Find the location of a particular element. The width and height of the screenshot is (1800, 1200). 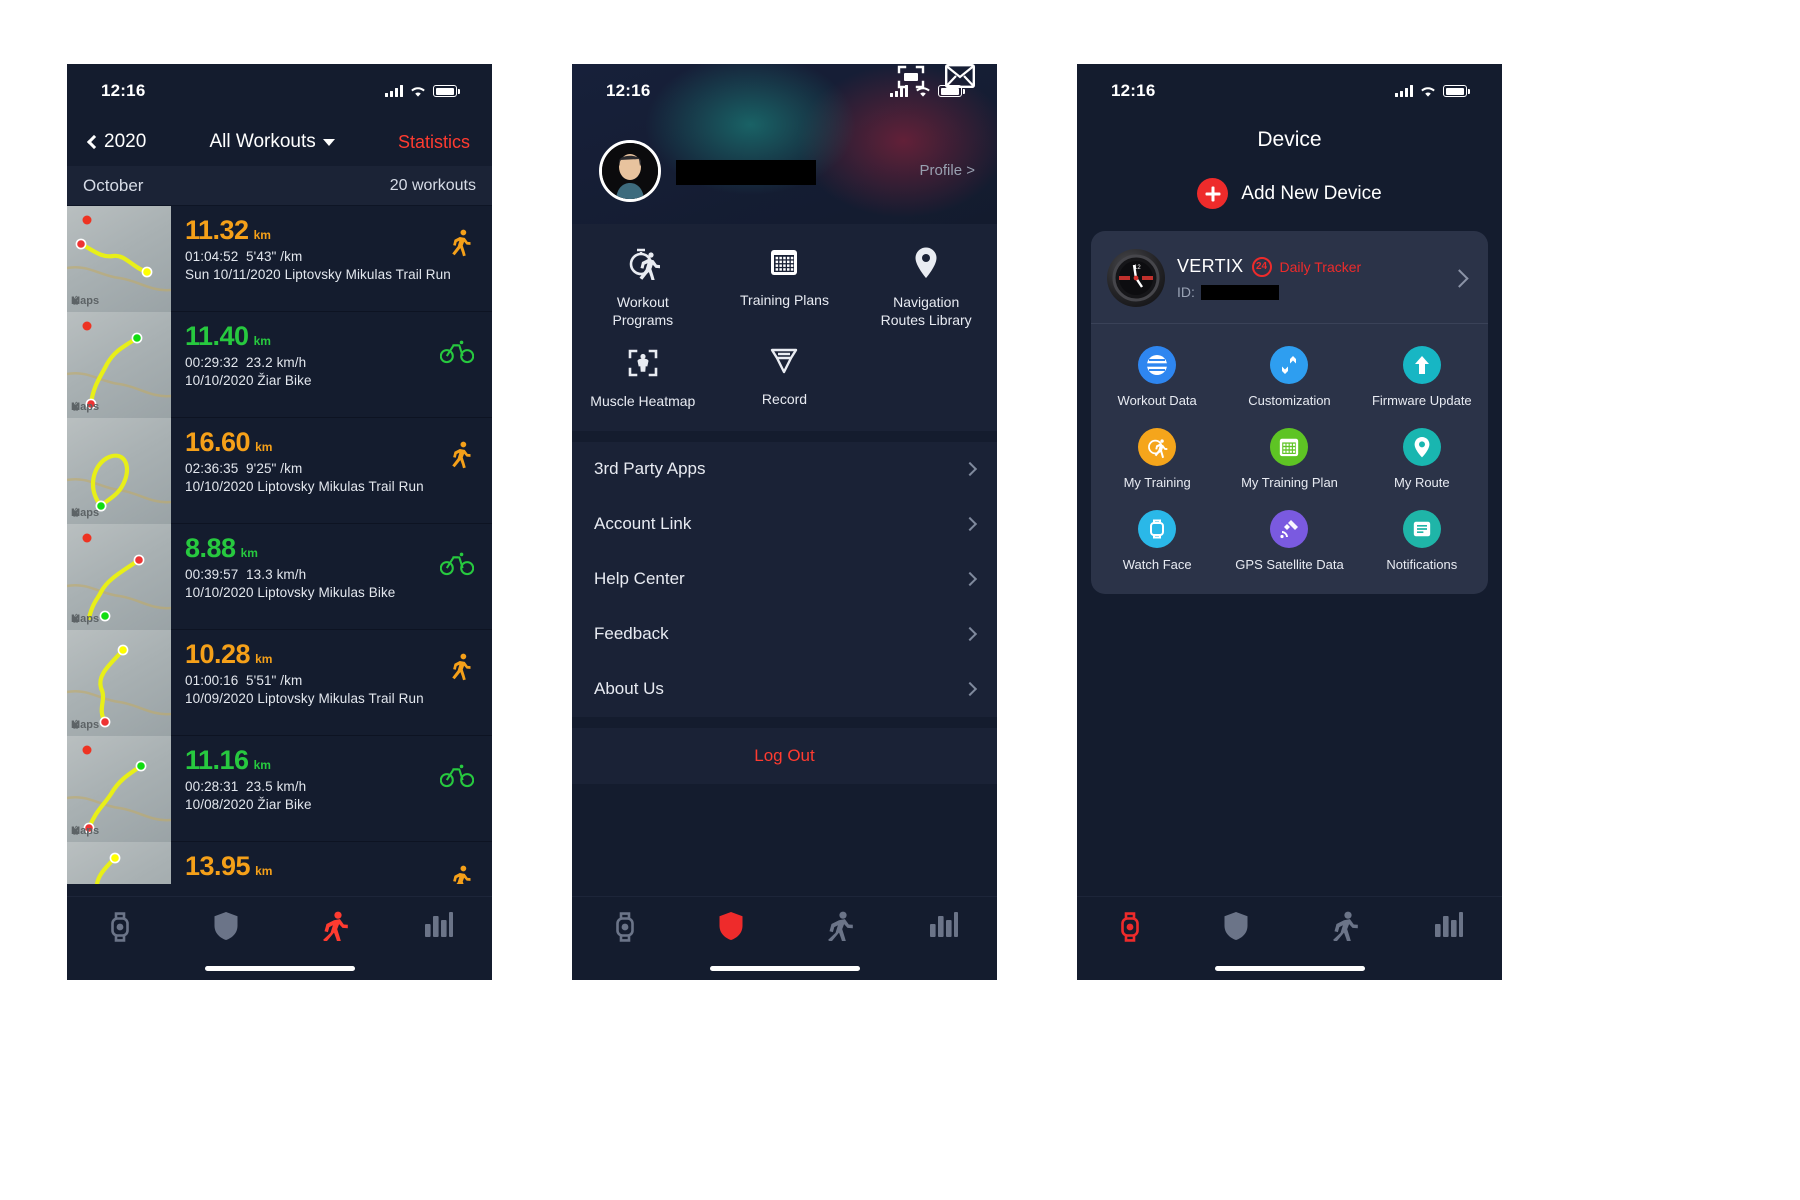

watch-icon is located at coordinates (625, 929).